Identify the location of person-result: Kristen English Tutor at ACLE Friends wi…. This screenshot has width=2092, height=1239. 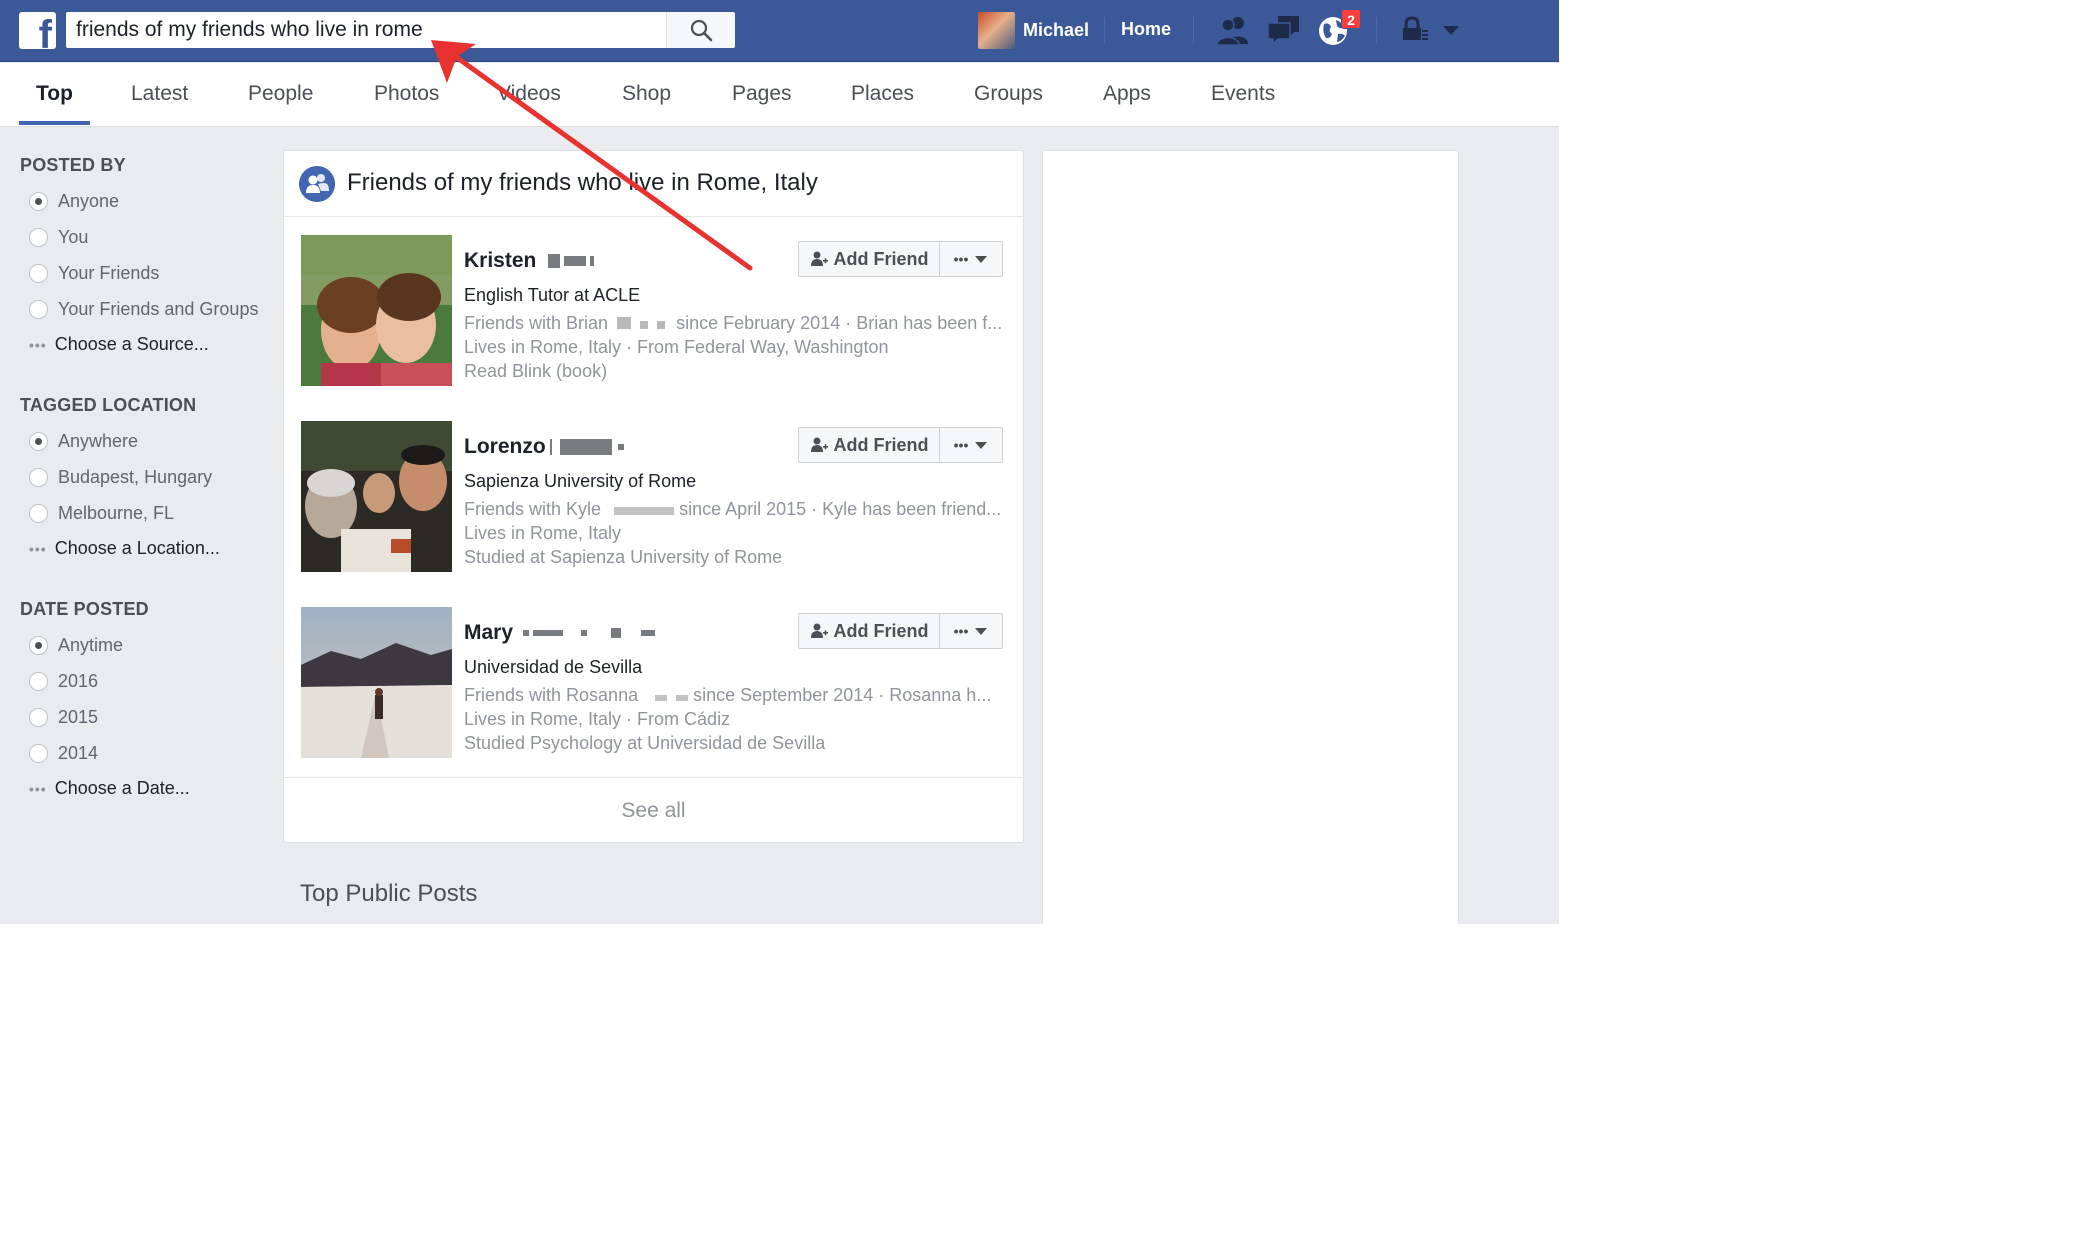
(653, 310).